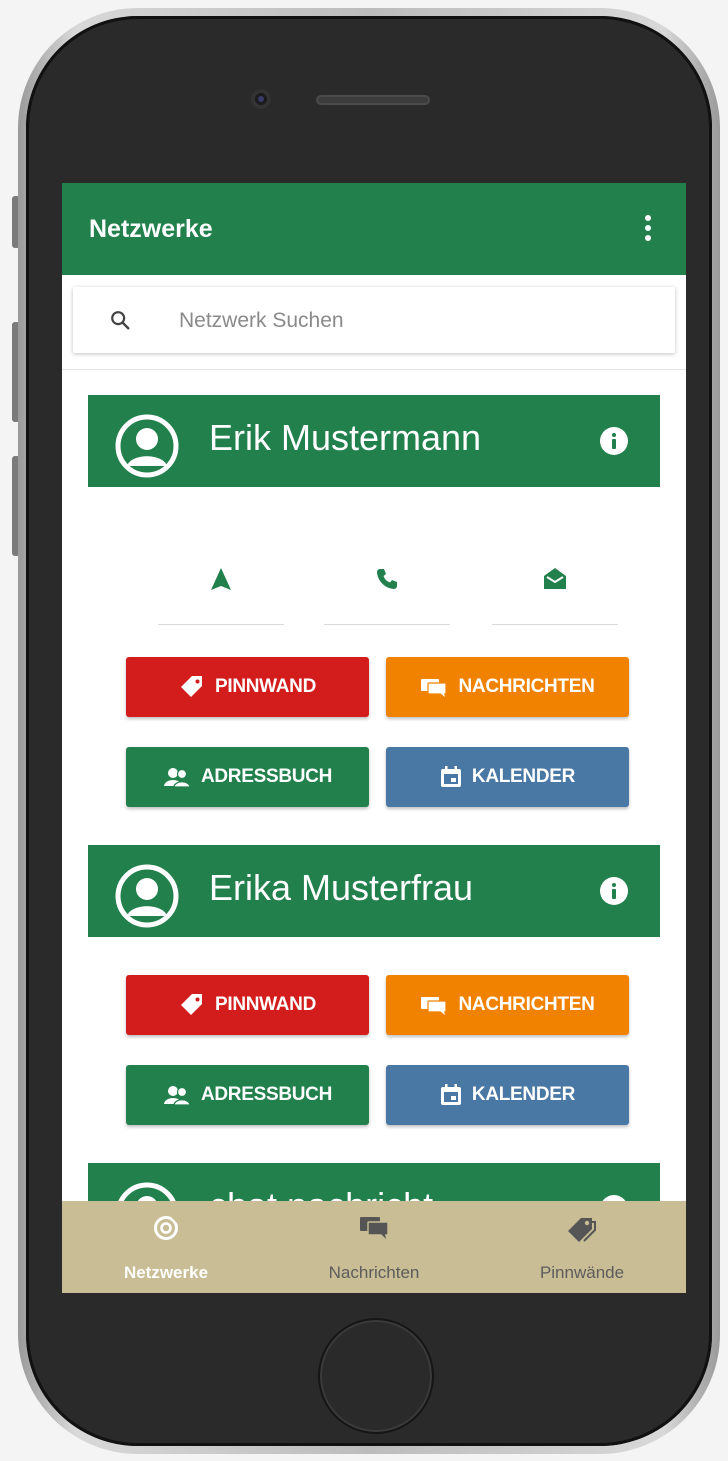  What do you see at coordinates (261, 99) in the screenshot?
I see `front-camera` at bounding box center [261, 99].